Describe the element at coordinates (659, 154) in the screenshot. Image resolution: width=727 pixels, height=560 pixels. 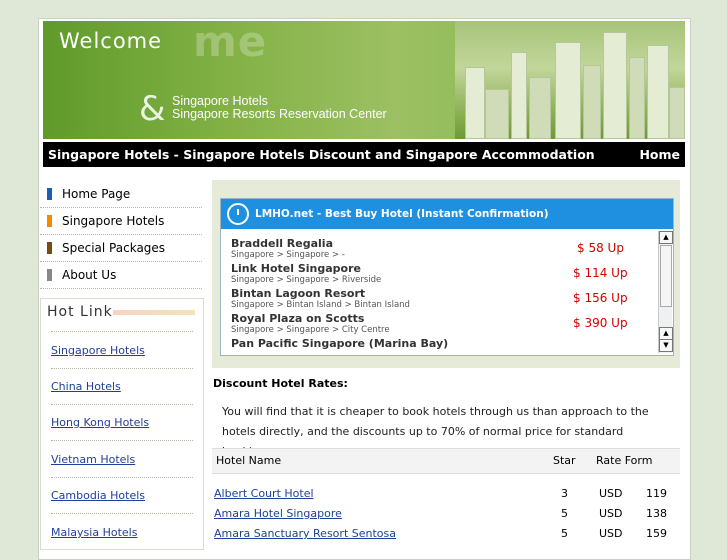
I see `home-link: Home` at that location.